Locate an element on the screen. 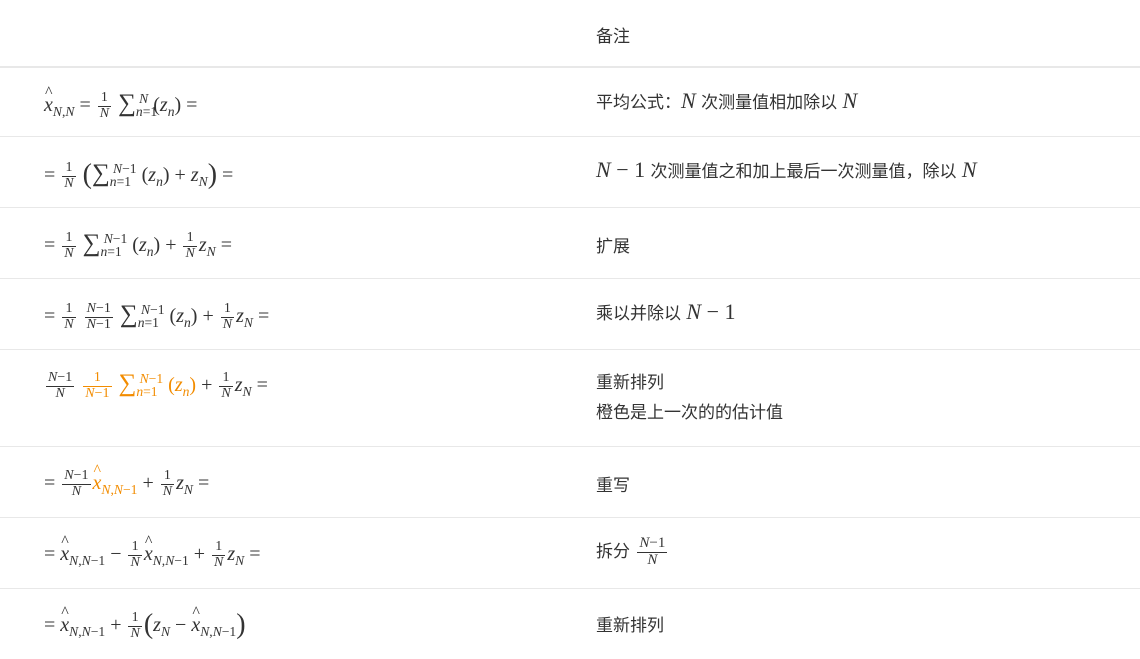  table-row: = xN,N−1 − 1NxN,N−1 + 1NzN = 拆分 N−1N is located at coordinates (570, 553).